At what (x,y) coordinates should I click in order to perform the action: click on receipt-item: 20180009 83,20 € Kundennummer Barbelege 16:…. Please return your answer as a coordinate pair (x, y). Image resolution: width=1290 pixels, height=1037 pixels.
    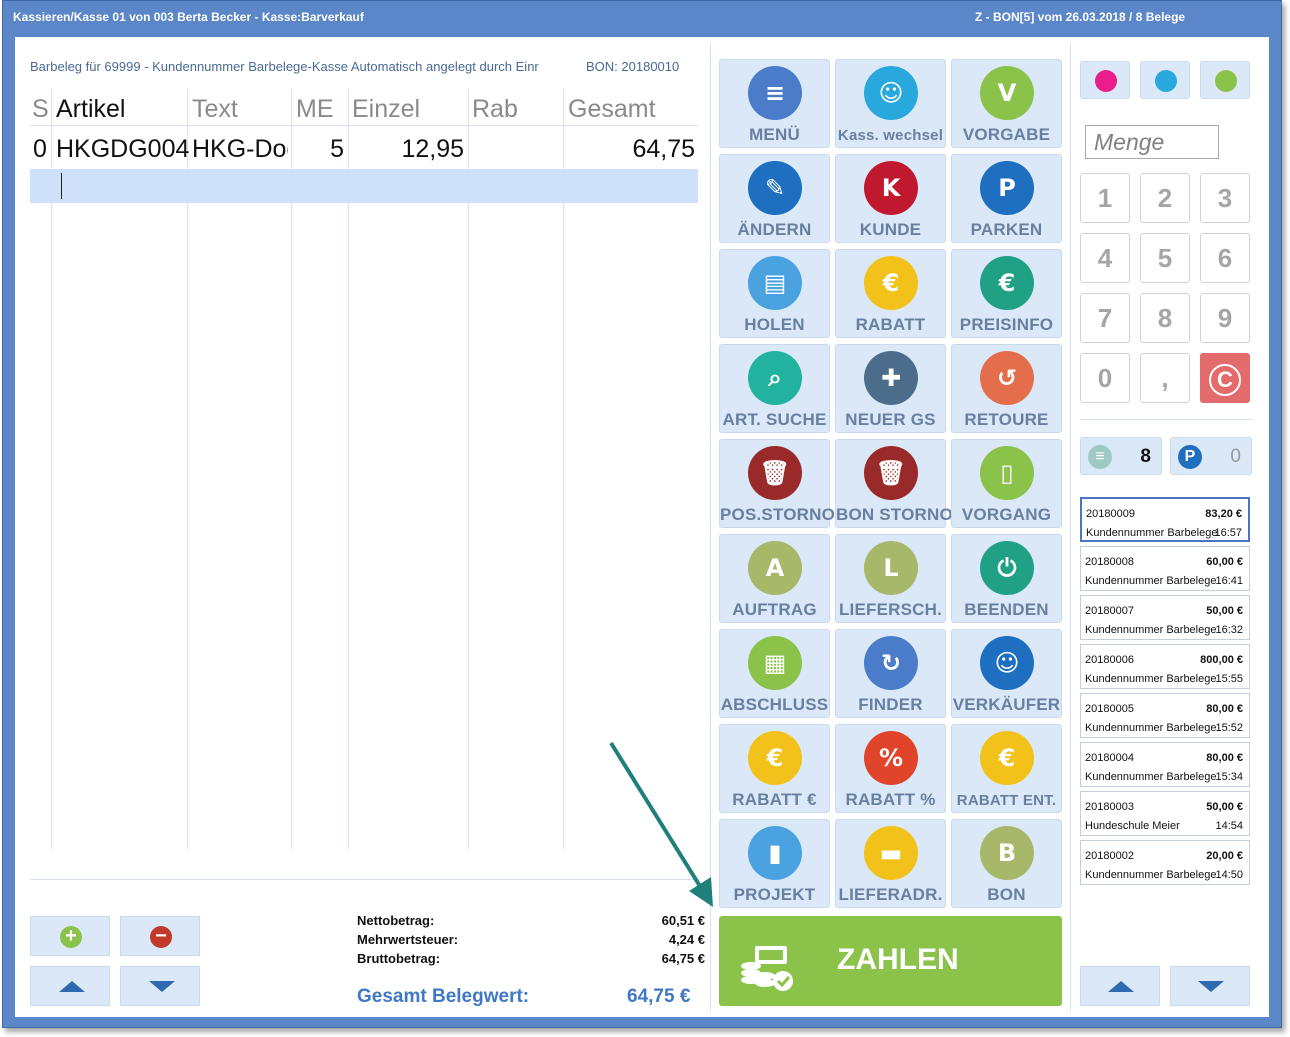
    Looking at the image, I should click on (1165, 519).